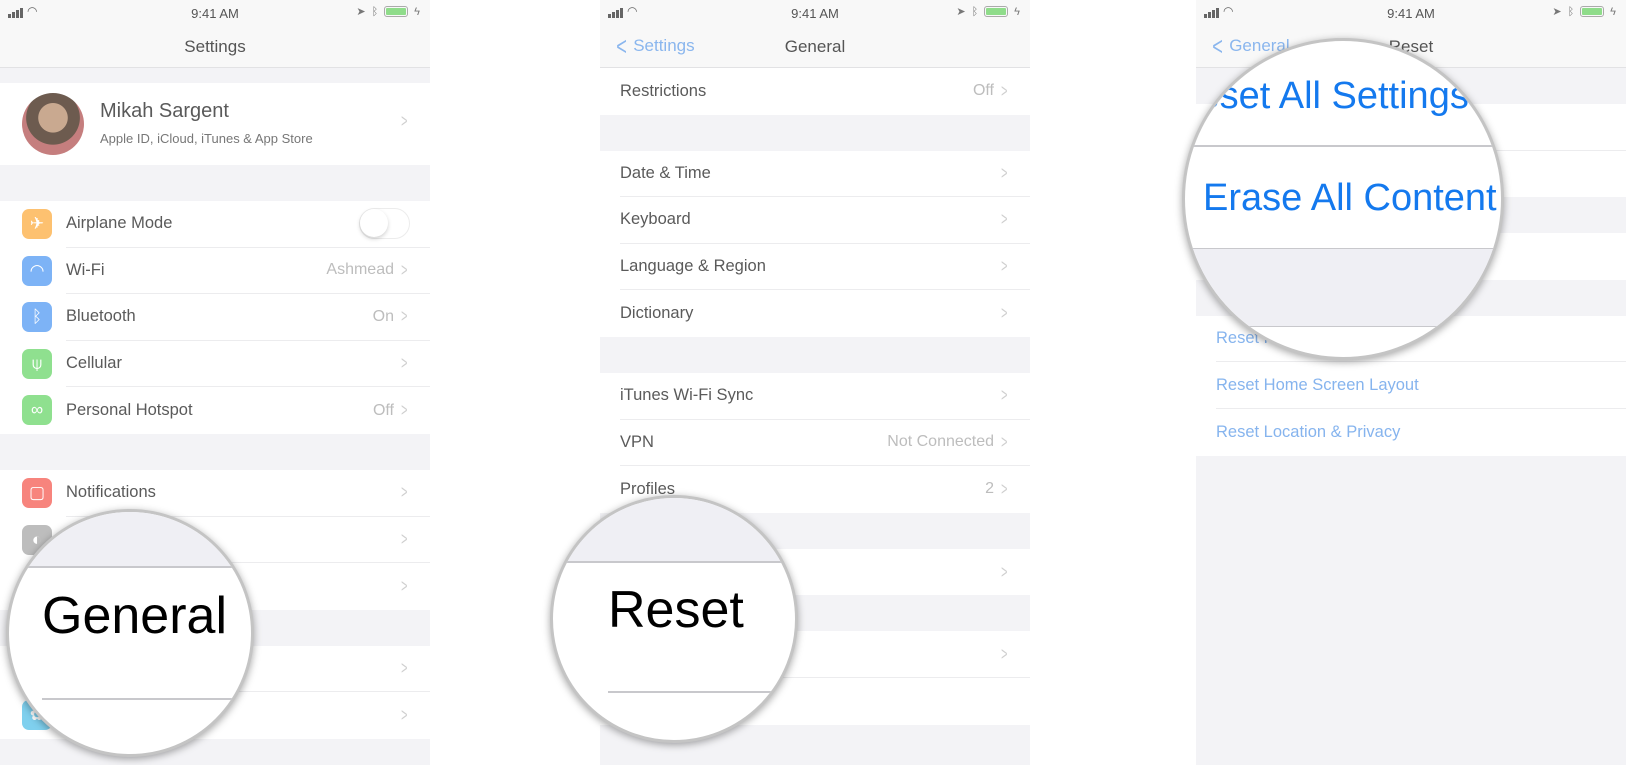 The image size is (1626, 765). I want to click on list-item-personal-hotspot: ∞ Personal Hotspot Off >, so click(215, 410).